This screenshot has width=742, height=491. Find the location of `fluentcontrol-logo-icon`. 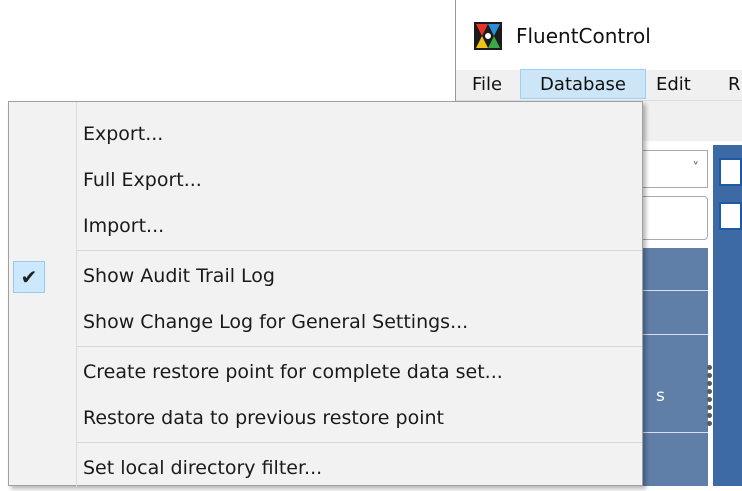

fluentcontrol-logo-icon is located at coordinates (488, 36).